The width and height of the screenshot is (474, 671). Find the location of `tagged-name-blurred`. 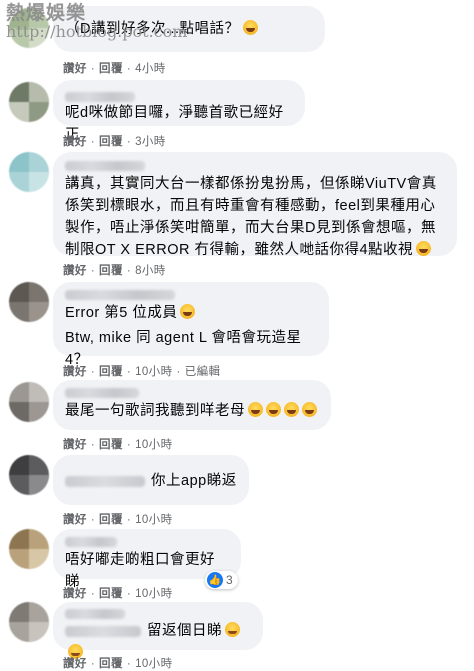

tagged-name-blurred is located at coordinates (103, 631).